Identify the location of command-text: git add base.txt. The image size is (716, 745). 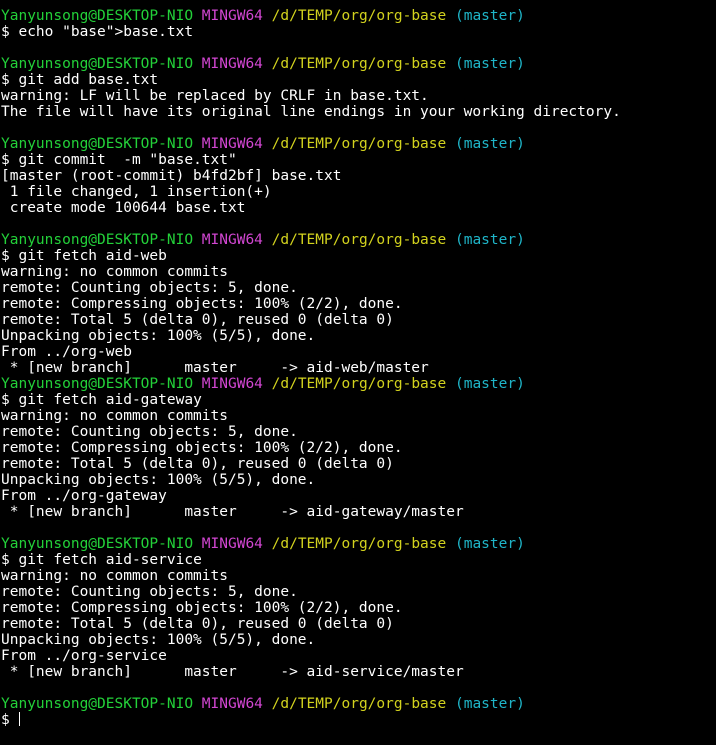
(88, 80).